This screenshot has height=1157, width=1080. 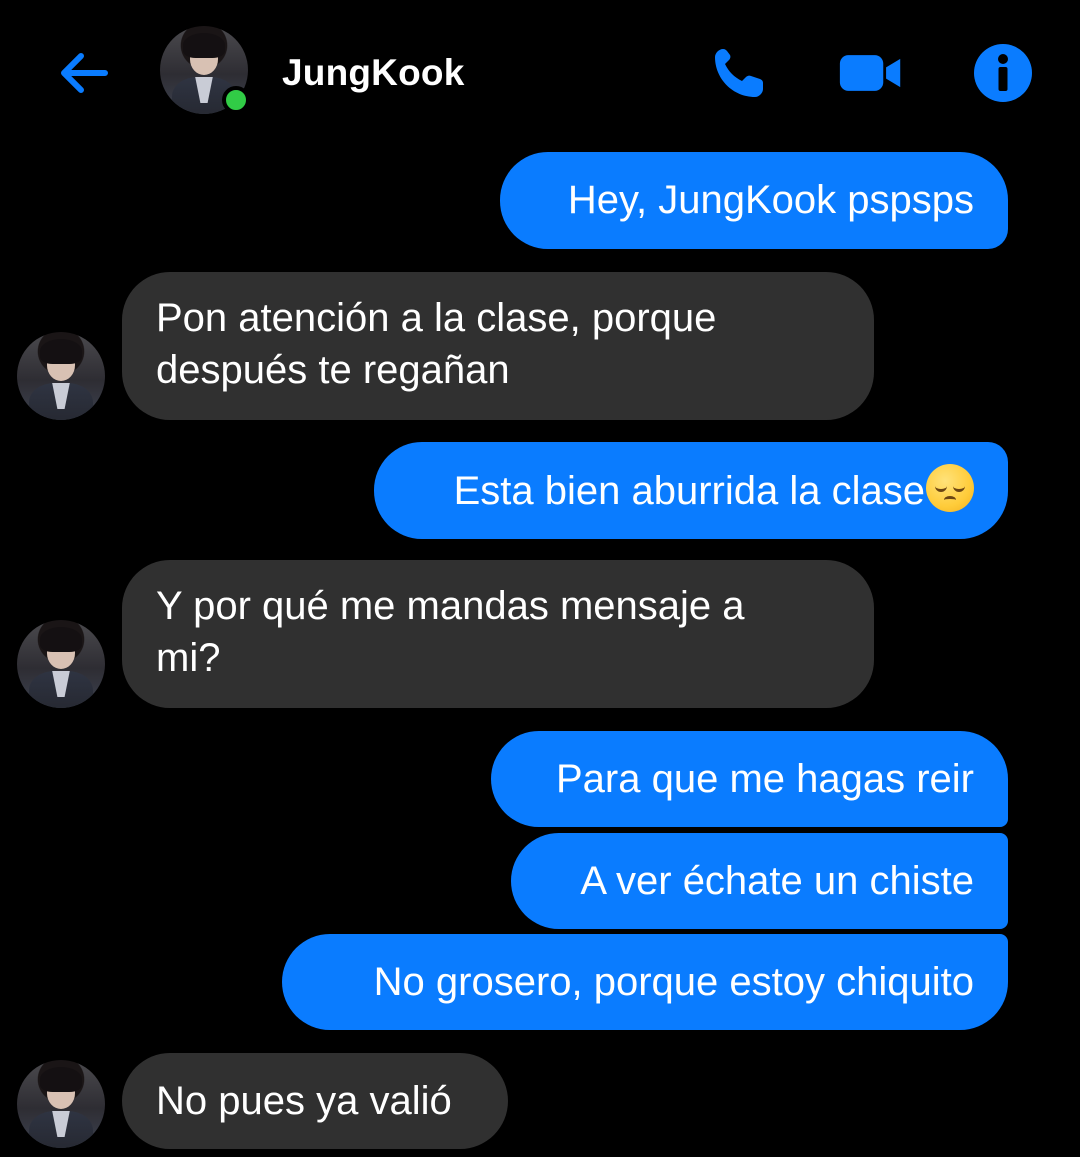 I want to click on message-text: Hey, JungKook pspsps, so click(x=770, y=200).